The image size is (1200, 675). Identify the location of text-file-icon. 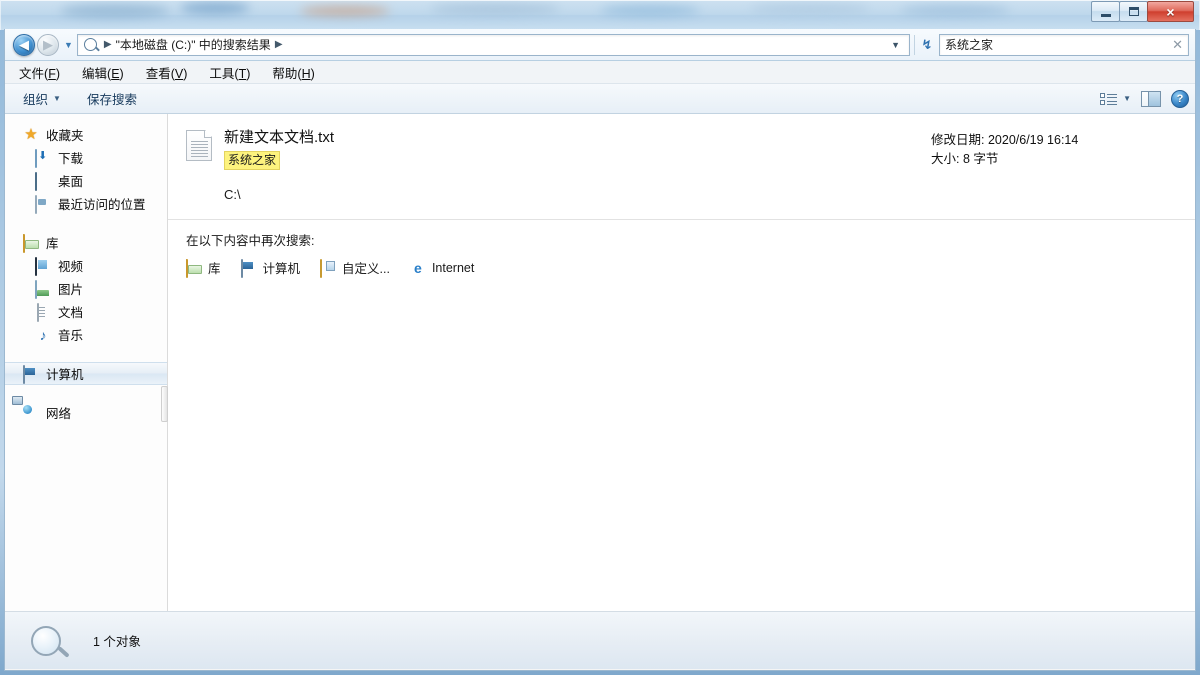
(199, 145).